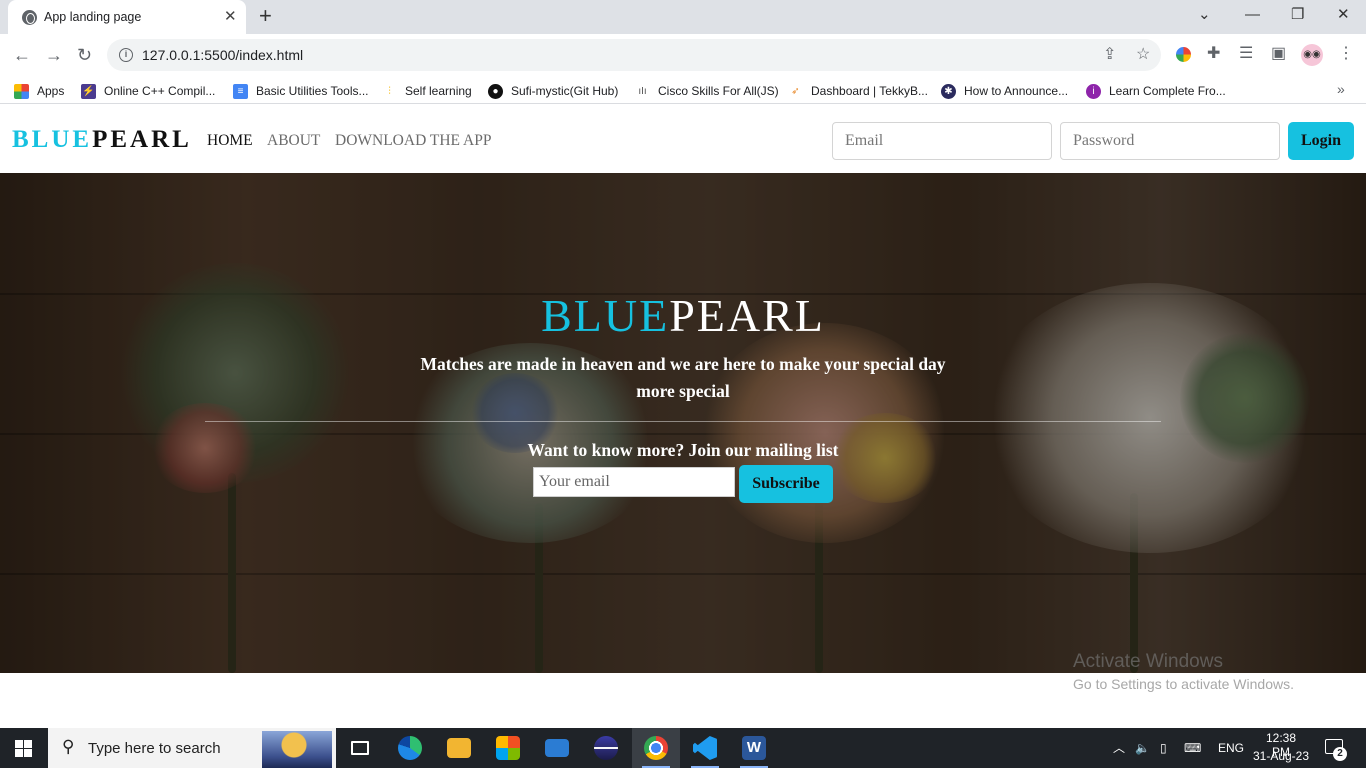  What do you see at coordinates (1340, 754) in the screenshot?
I see `notification-count-badge: 2` at bounding box center [1340, 754].